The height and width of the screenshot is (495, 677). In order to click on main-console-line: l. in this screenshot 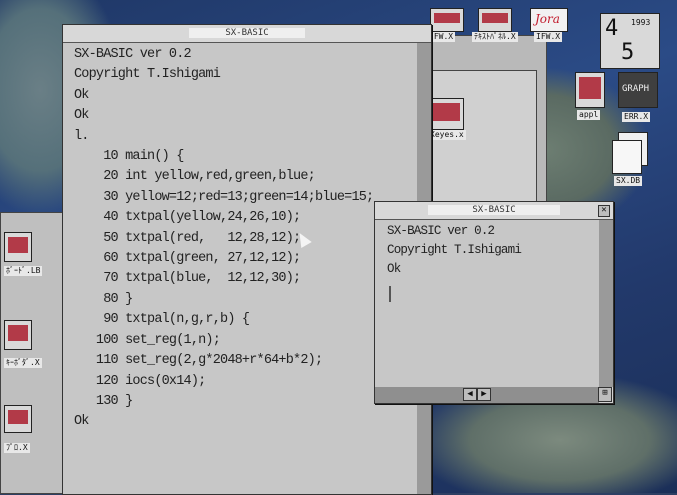, I will do `click(81, 136)`.